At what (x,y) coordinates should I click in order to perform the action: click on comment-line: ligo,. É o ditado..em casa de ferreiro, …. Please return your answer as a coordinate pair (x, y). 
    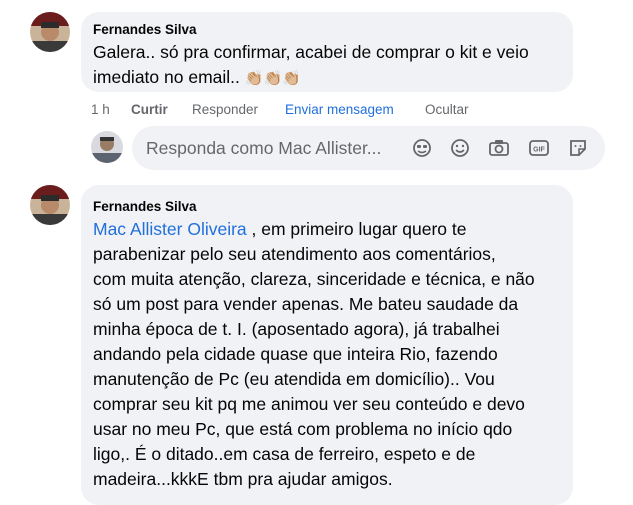
    Looking at the image, I should click on (284, 454).